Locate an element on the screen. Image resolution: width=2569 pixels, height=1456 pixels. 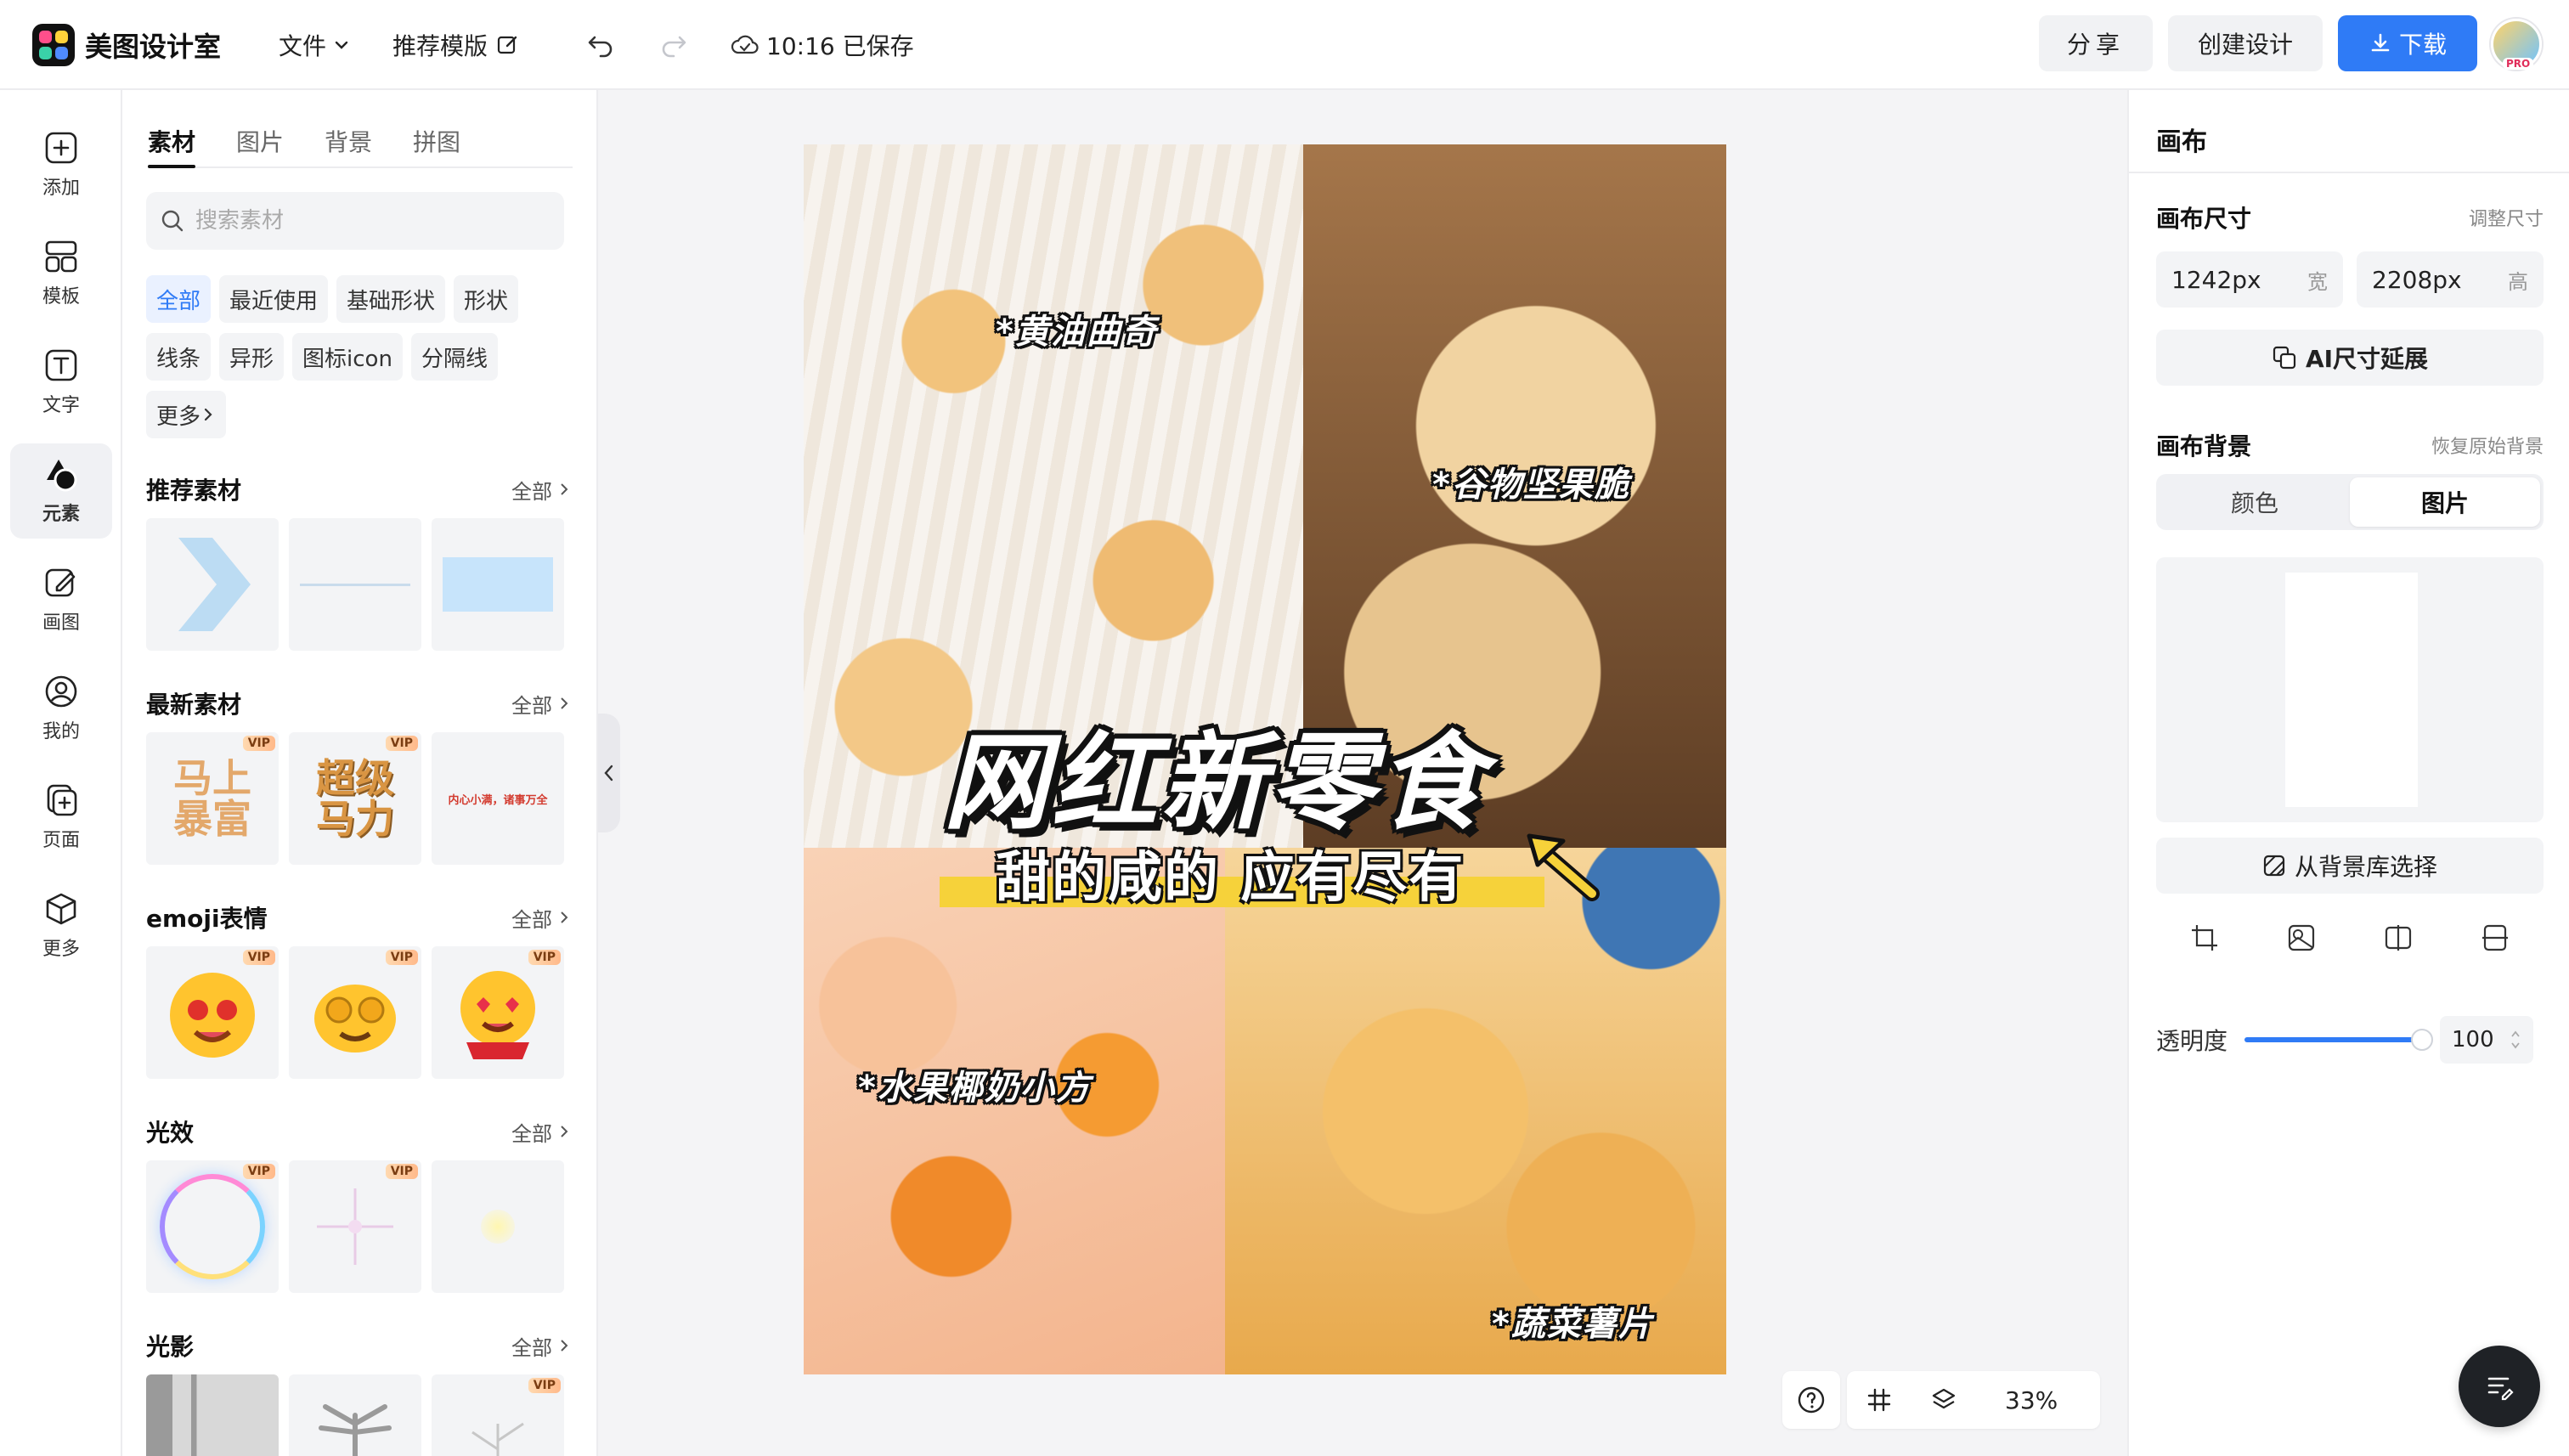
stepper-icon is located at coordinates (2516, 1040).